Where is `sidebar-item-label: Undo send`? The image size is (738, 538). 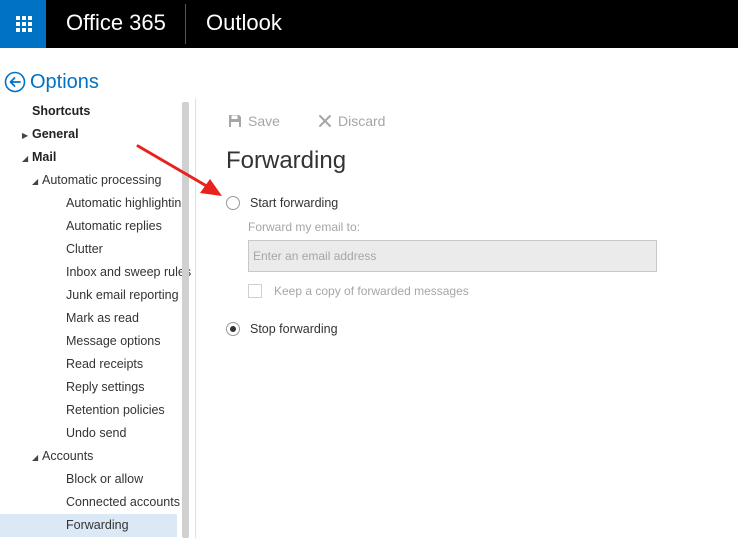
sidebar-item-label: Undo send is located at coordinates (96, 433).